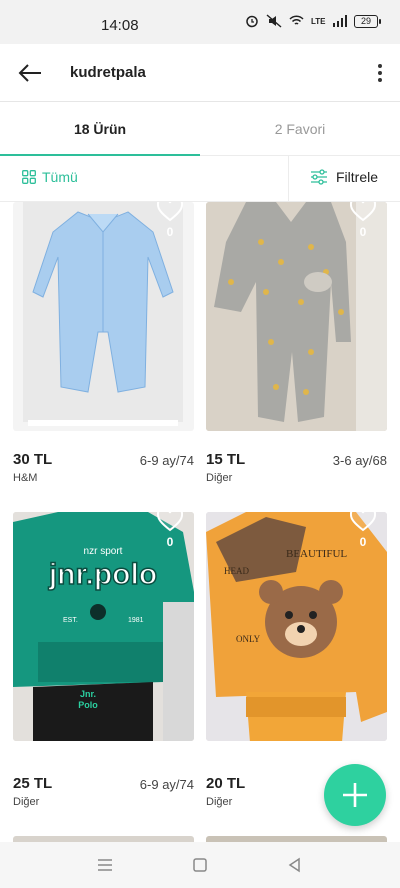  What do you see at coordinates (380, 66) in the screenshot?
I see `more-vert-icon` at bounding box center [380, 66].